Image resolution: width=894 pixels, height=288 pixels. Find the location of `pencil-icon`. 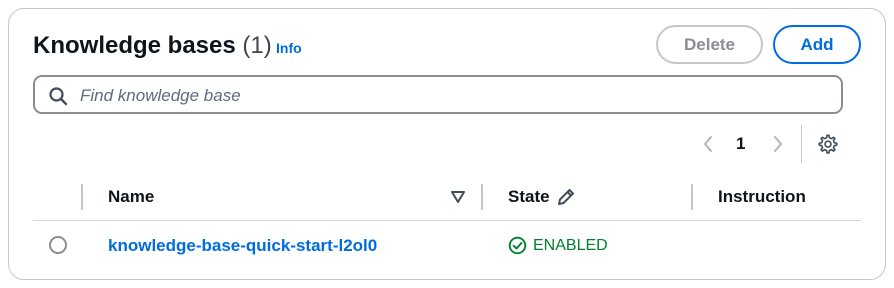

pencil-icon is located at coordinates (566, 197).